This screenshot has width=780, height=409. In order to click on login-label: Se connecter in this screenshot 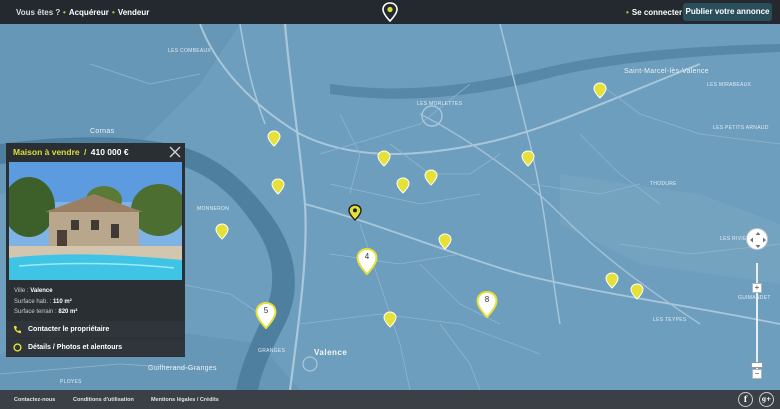, I will do `click(657, 12)`.